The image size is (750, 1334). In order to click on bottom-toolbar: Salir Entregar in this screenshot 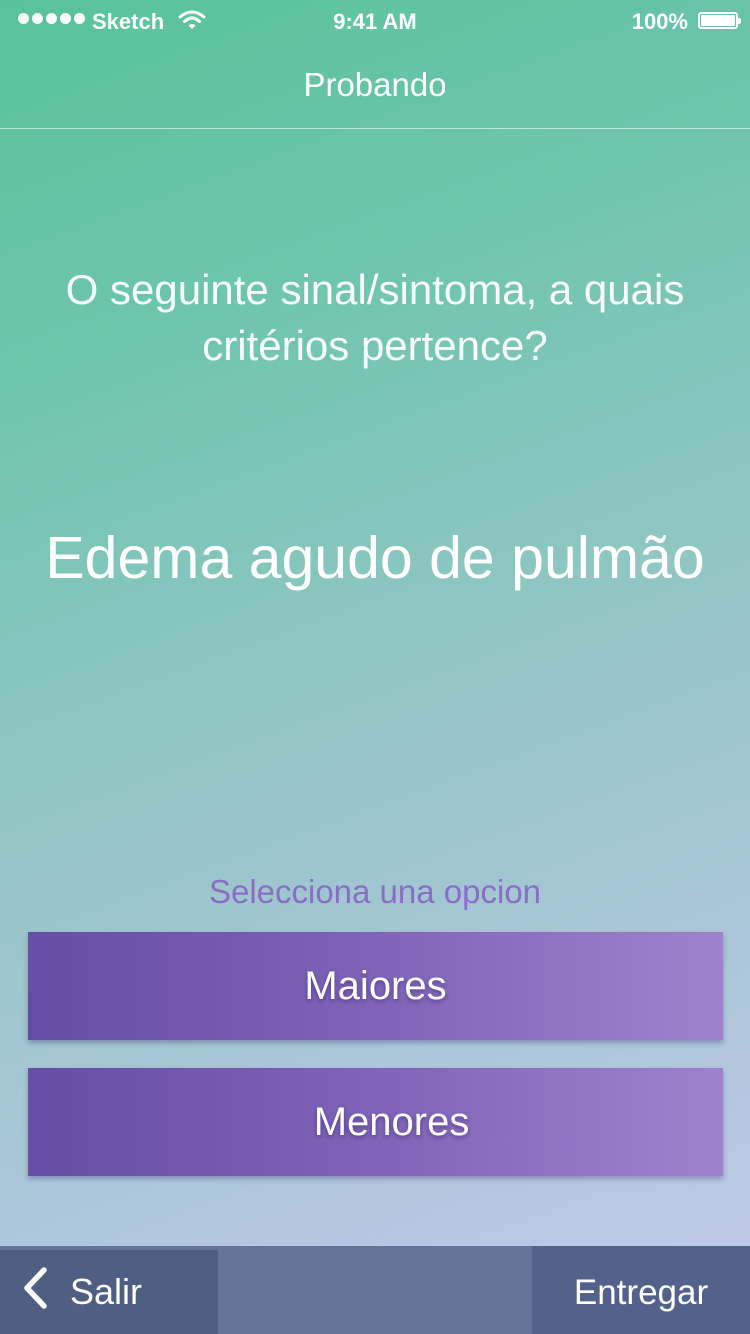, I will do `click(375, 1290)`.